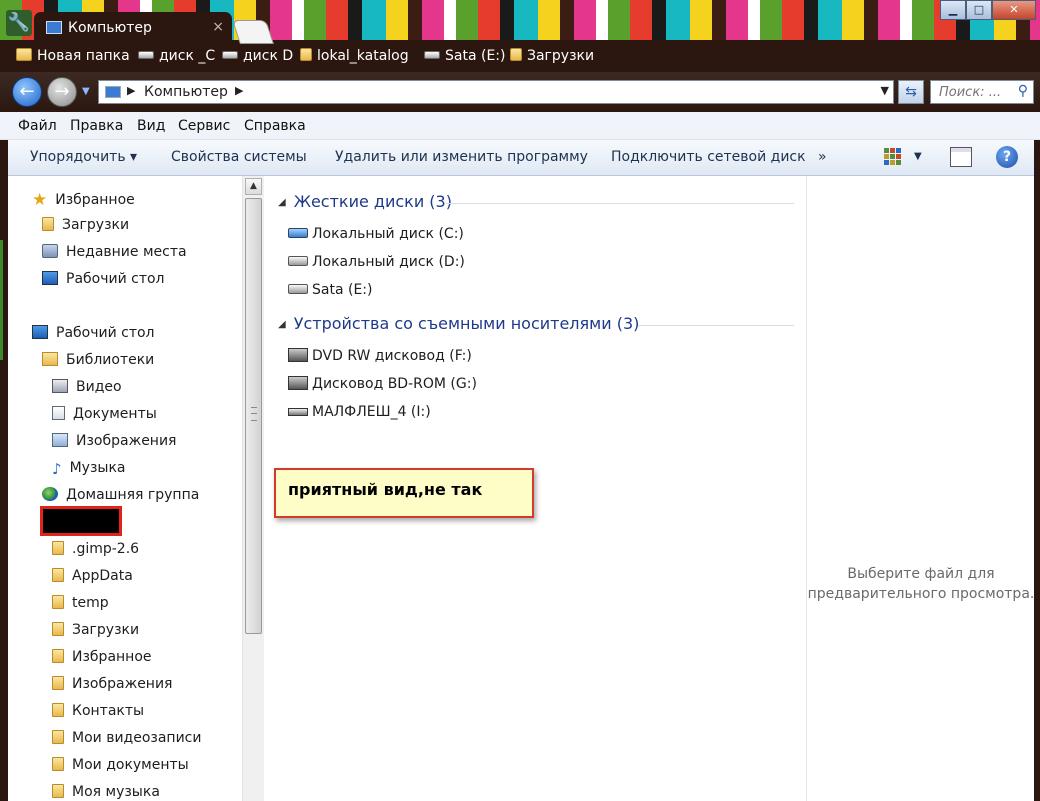  I want to click on bookmark-lokal-katalog: lokal_katalog, so click(354, 56).